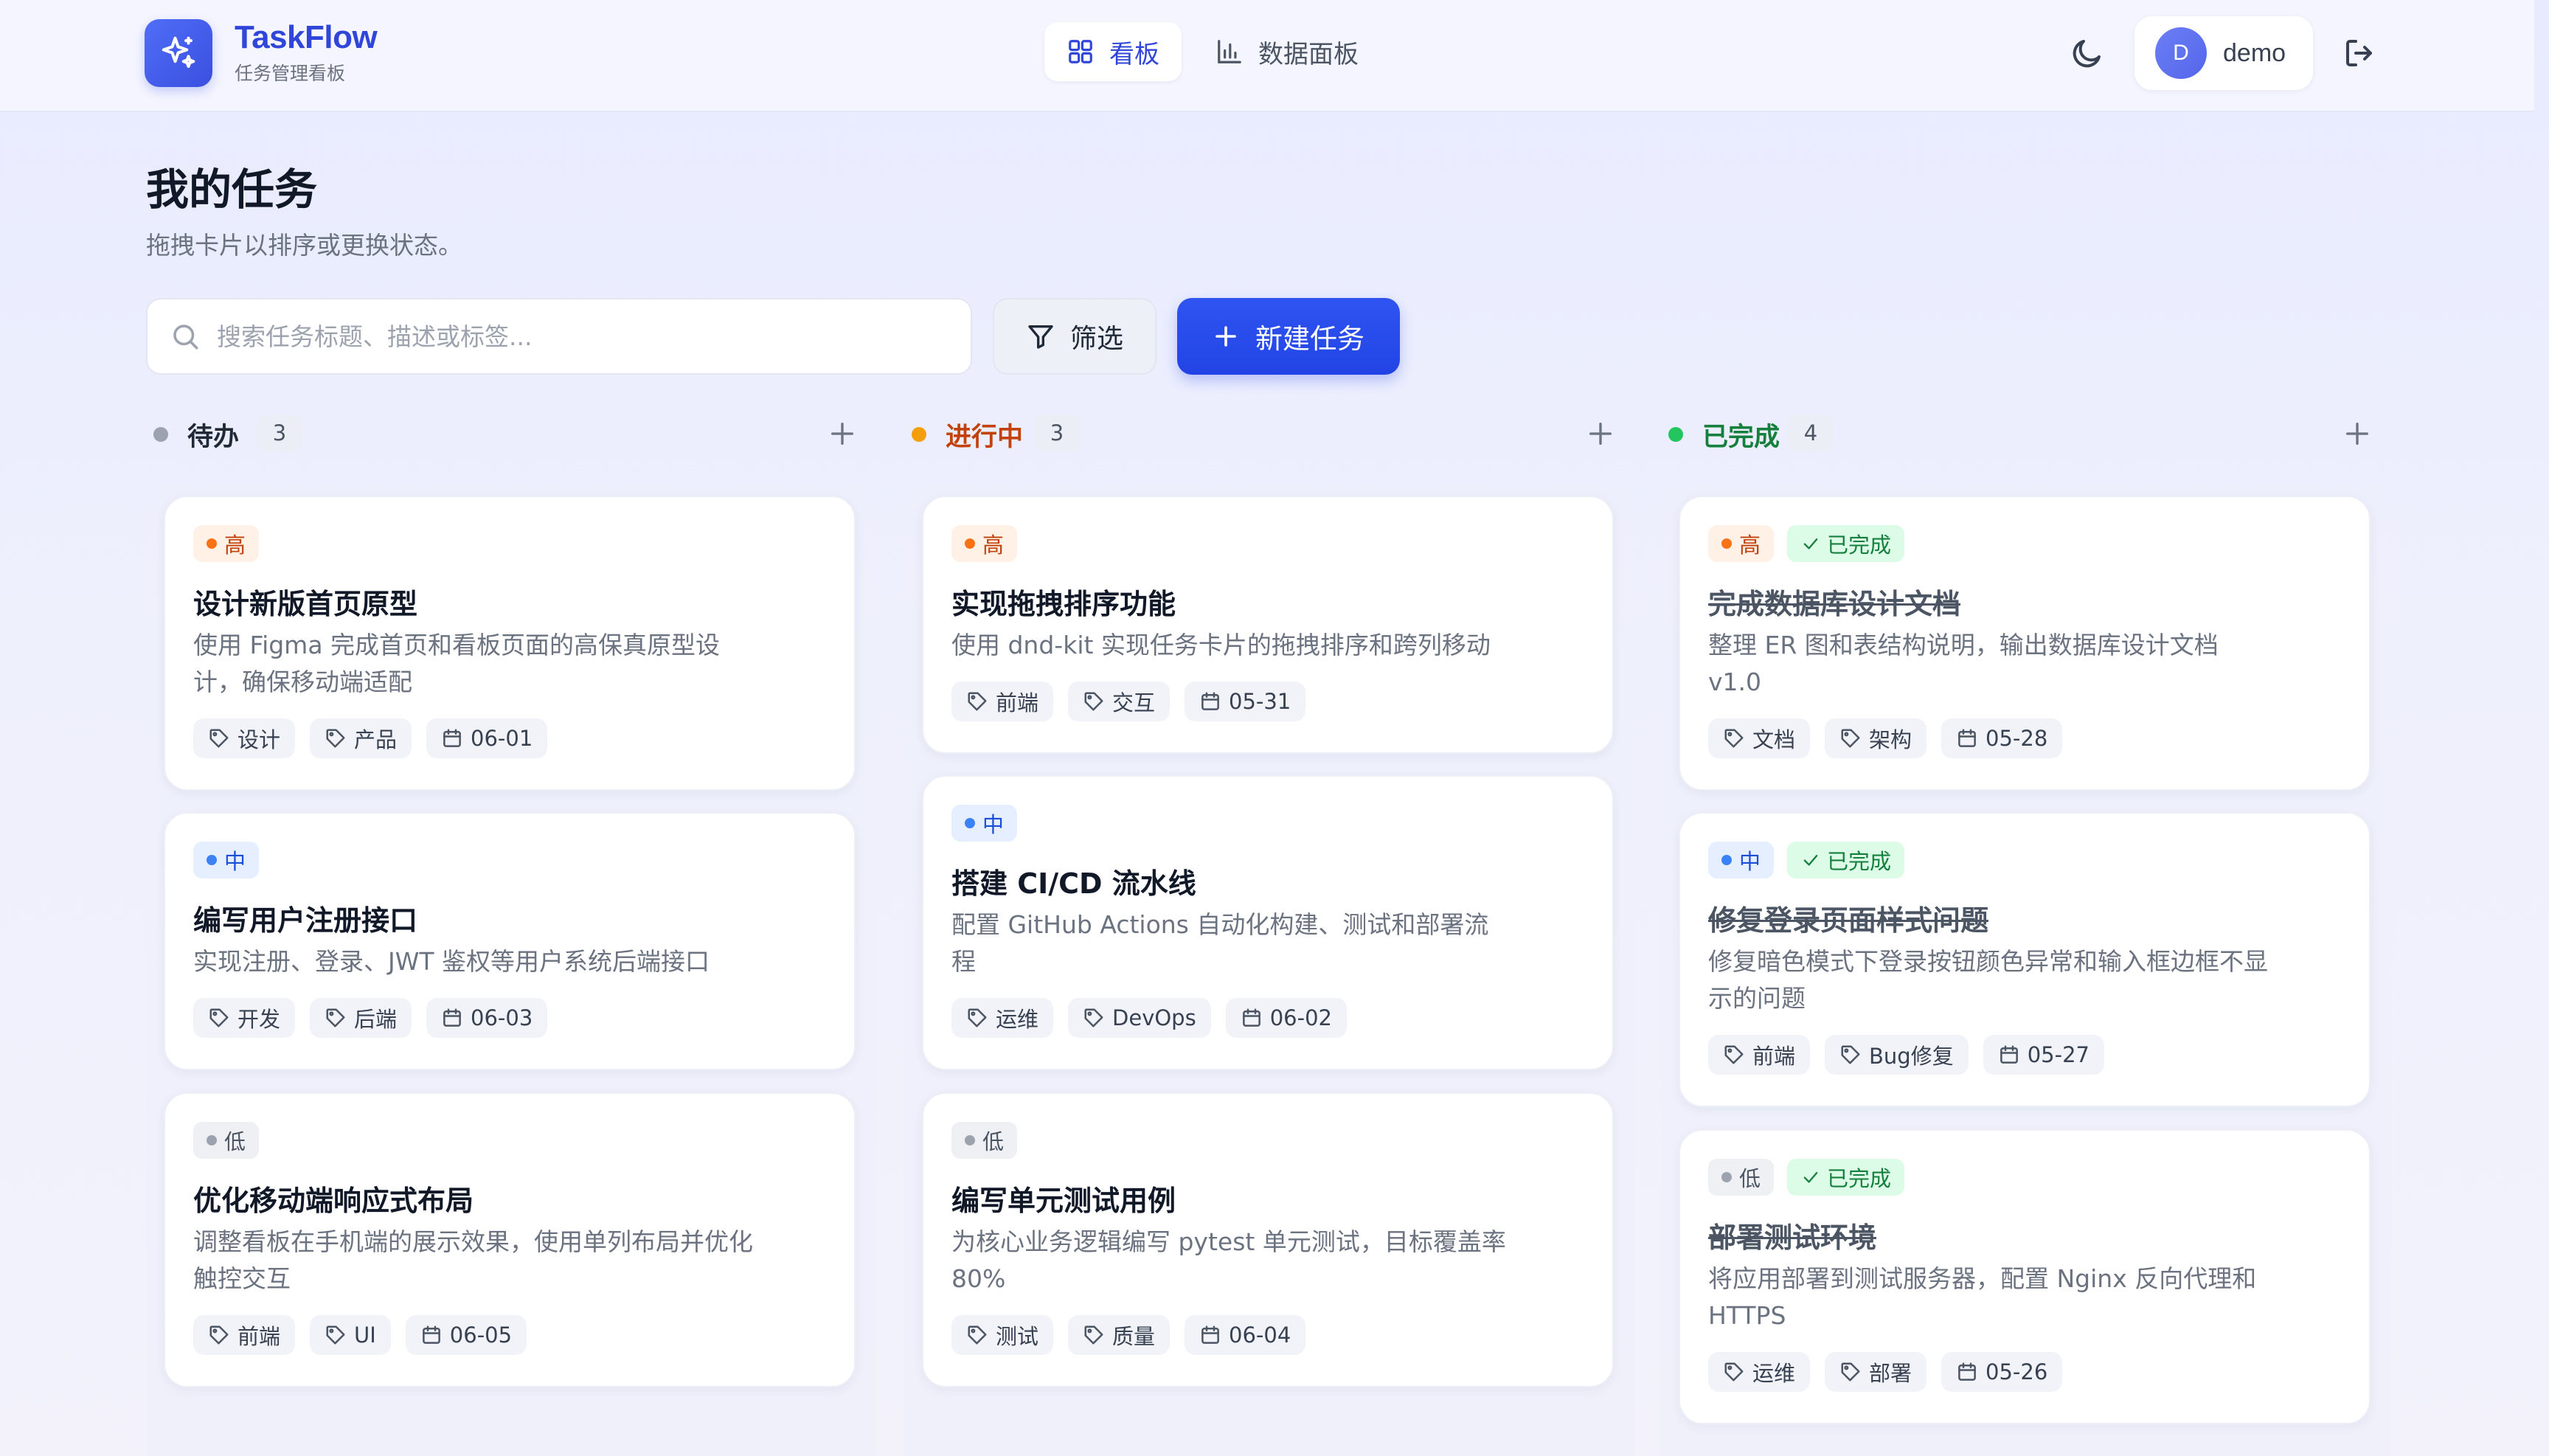 The image size is (2549, 1456). I want to click on completed-badge: 已完成, so click(1846, 543).